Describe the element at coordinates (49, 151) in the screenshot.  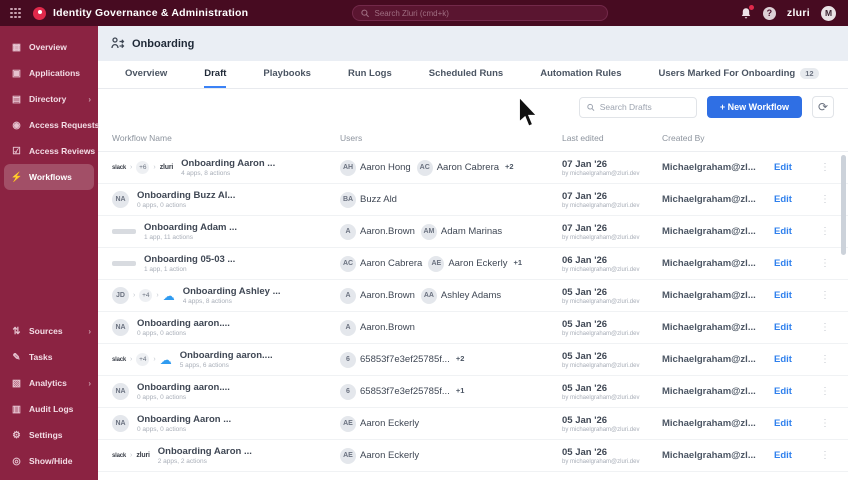
I see `sidebar-item-access-reviews: ☑ Access Reviews` at that location.